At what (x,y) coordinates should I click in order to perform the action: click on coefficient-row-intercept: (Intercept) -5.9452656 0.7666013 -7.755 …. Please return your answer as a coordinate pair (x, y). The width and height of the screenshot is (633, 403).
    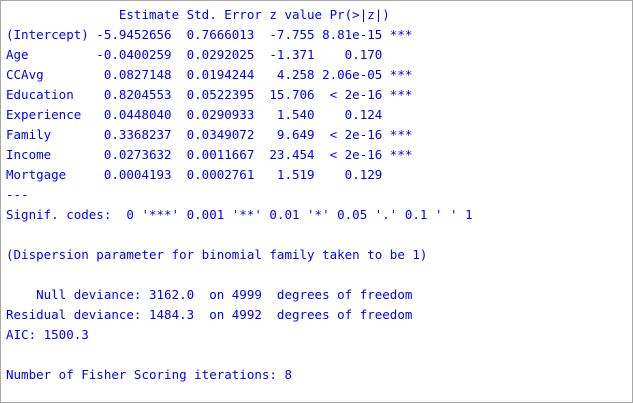
    Looking at the image, I should click on (209, 34).